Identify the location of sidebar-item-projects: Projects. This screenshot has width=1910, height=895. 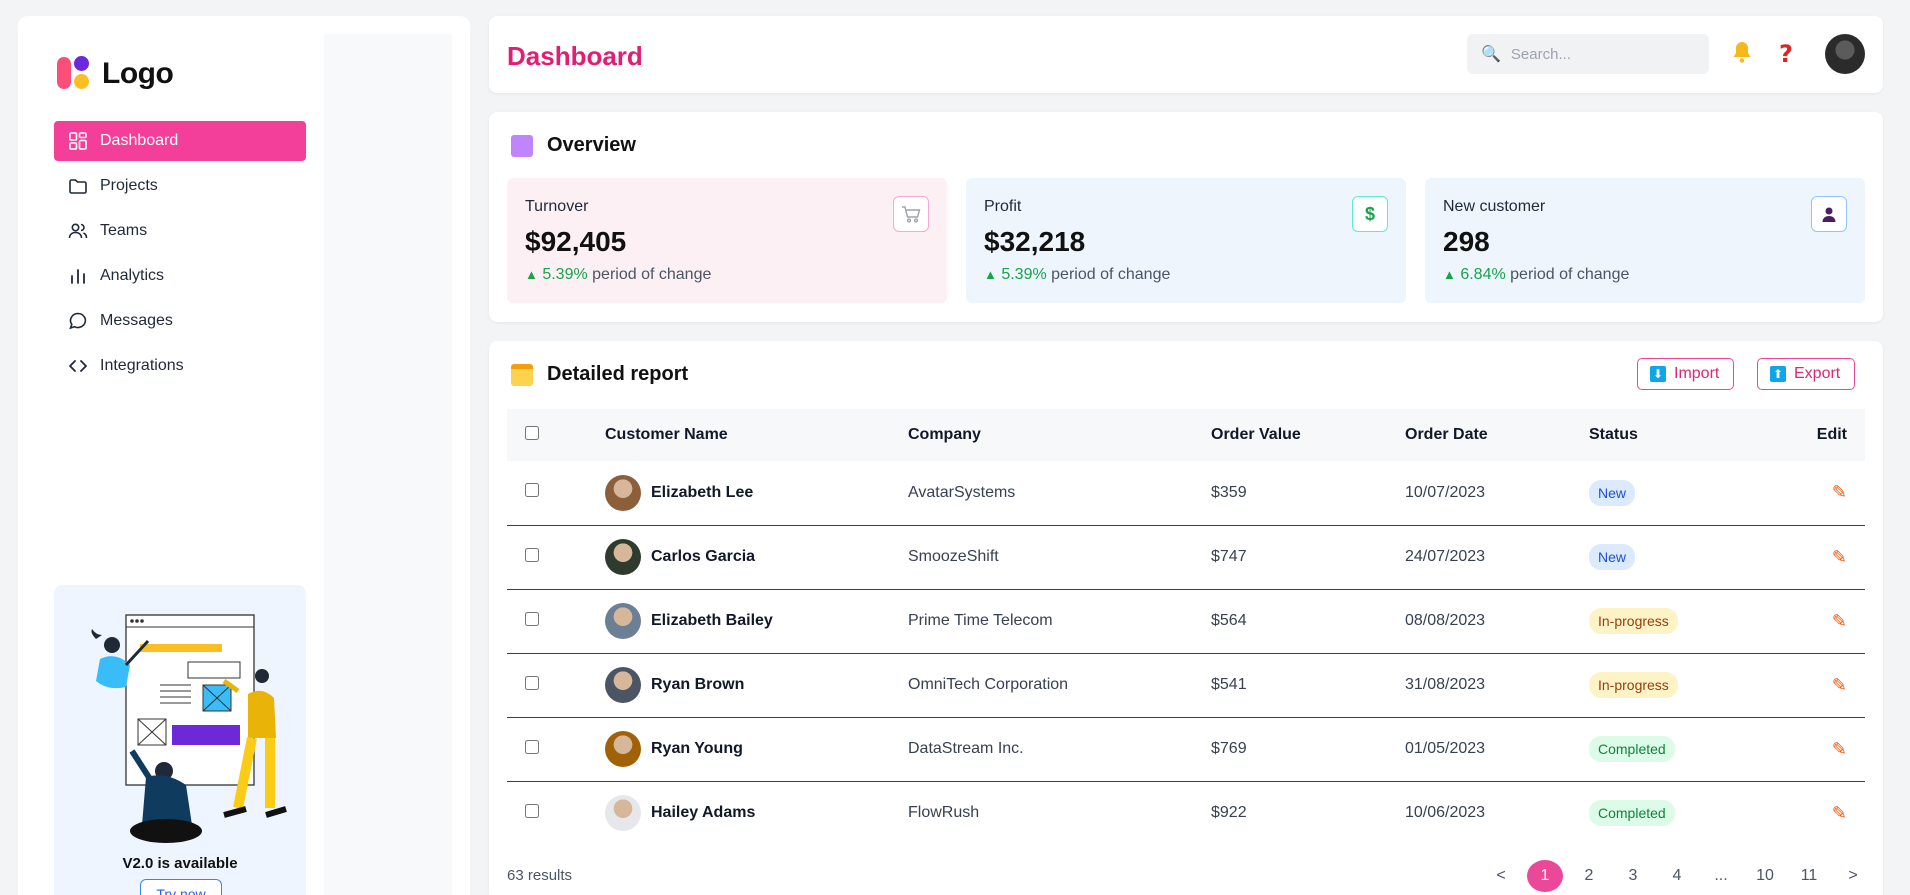
(180, 186).